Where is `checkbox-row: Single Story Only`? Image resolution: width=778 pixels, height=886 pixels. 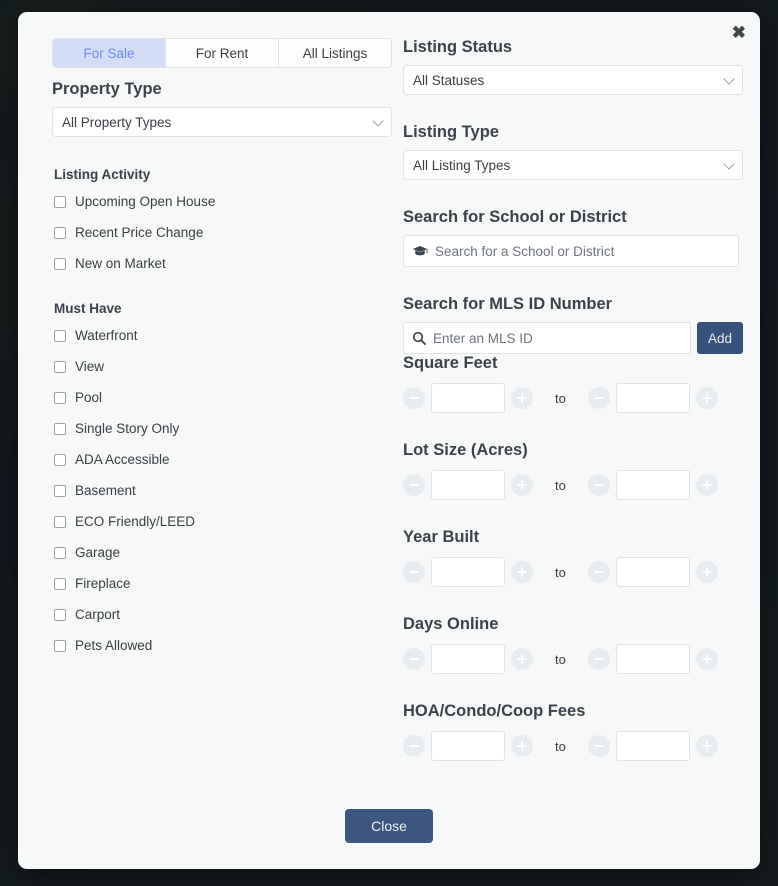 checkbox-row: Single Story Only is located at coordinates (220, 428).